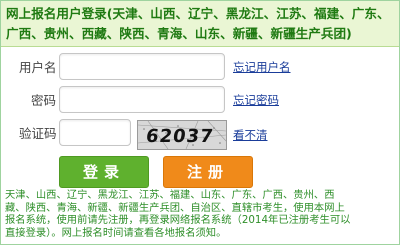  Describe the element at coordinates (179, 33) in the screenshot. I see `header-title-line-2: 广西、贵州、西藏、陕西、青海、山东、新疆、新疆生产兵团)` at that location.